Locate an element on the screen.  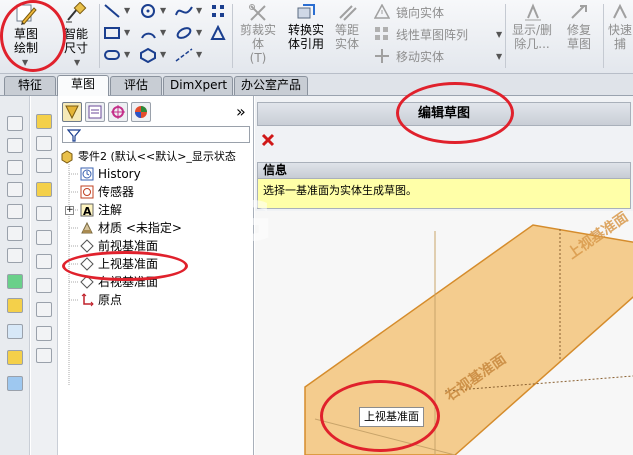
filter-icon is located at coordinates (74, 135).